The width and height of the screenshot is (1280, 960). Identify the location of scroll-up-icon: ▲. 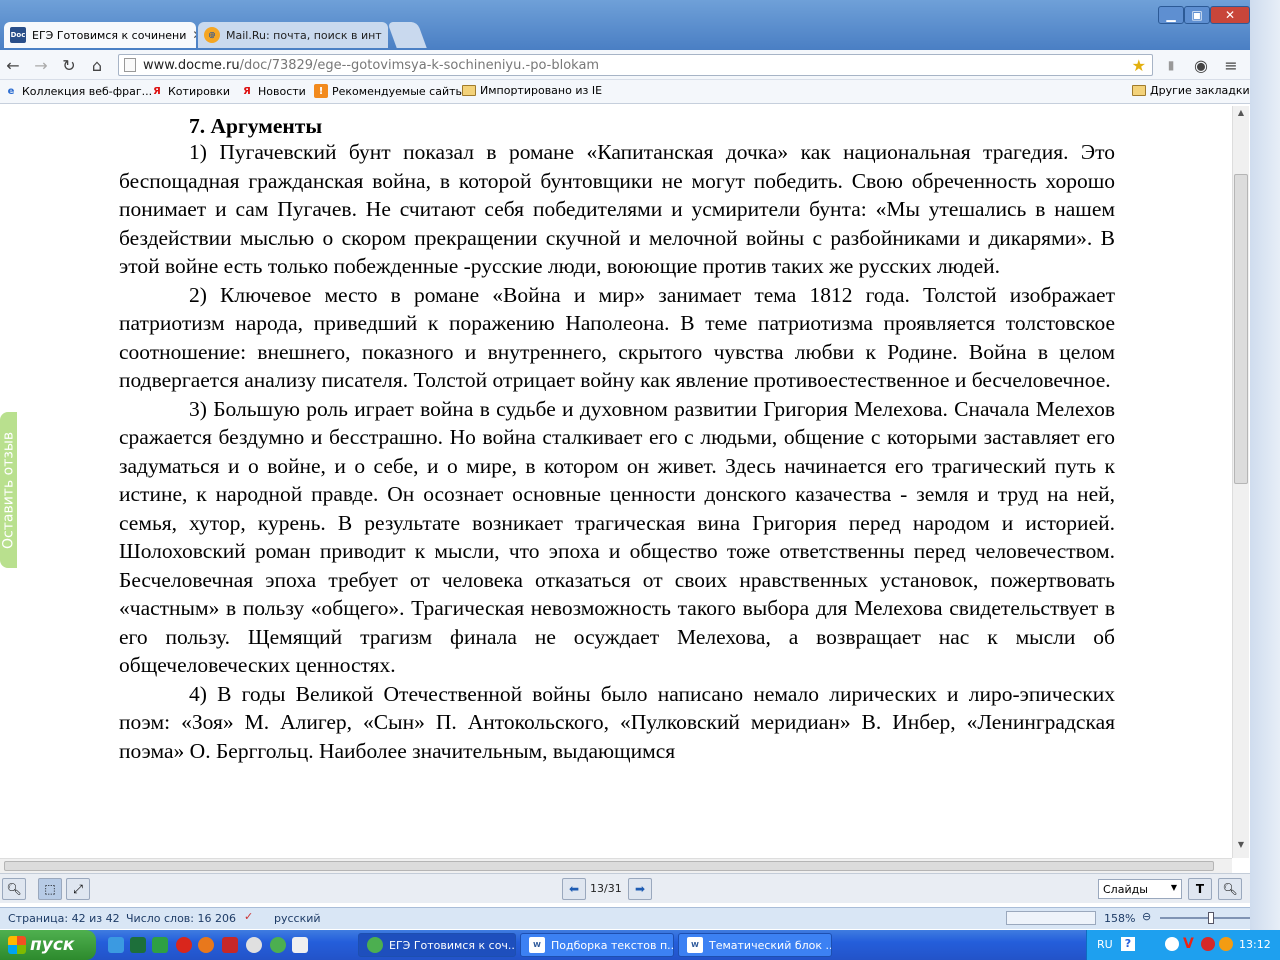
(1241, 115).